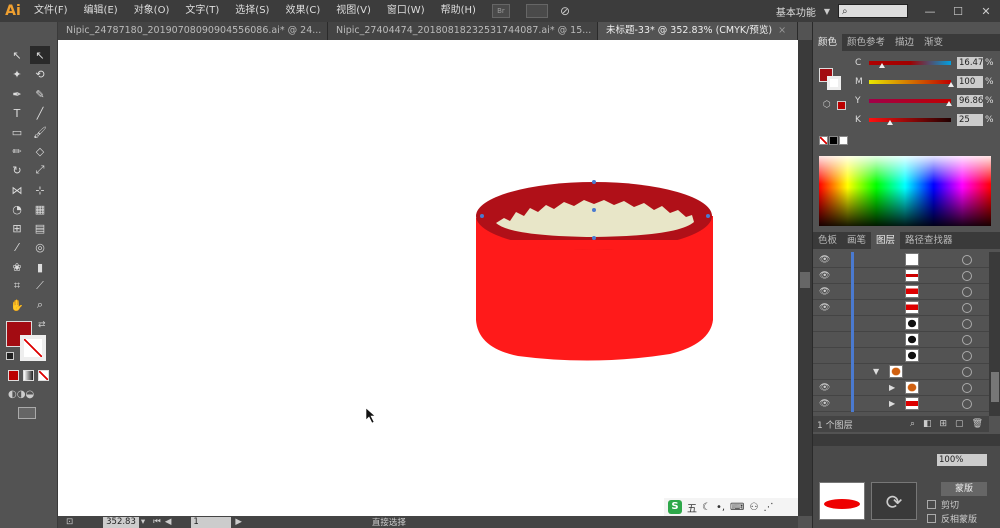 The height and width of the screenshot is (528, 1000). What do you see at coordinates (841, 105) in the screenshot?
I see `web-color-swatch` at bounding box center [841, 105].